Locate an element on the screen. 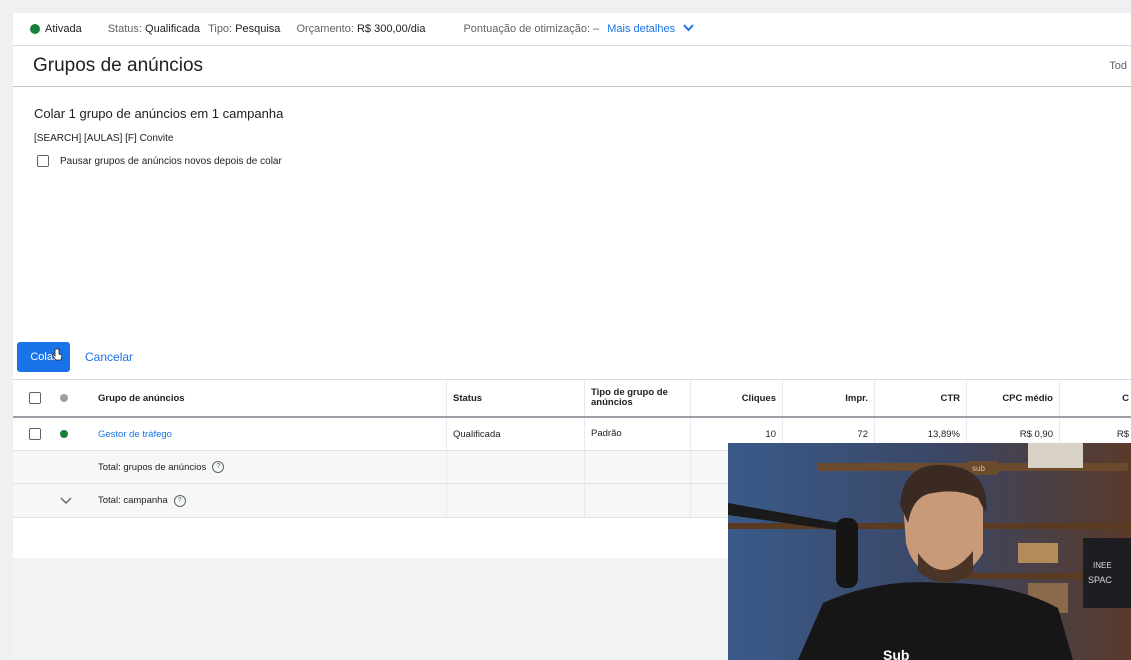 The height and width of the screenshot is (660, 1131). total-row-lead is located at coordinates (53, 467).